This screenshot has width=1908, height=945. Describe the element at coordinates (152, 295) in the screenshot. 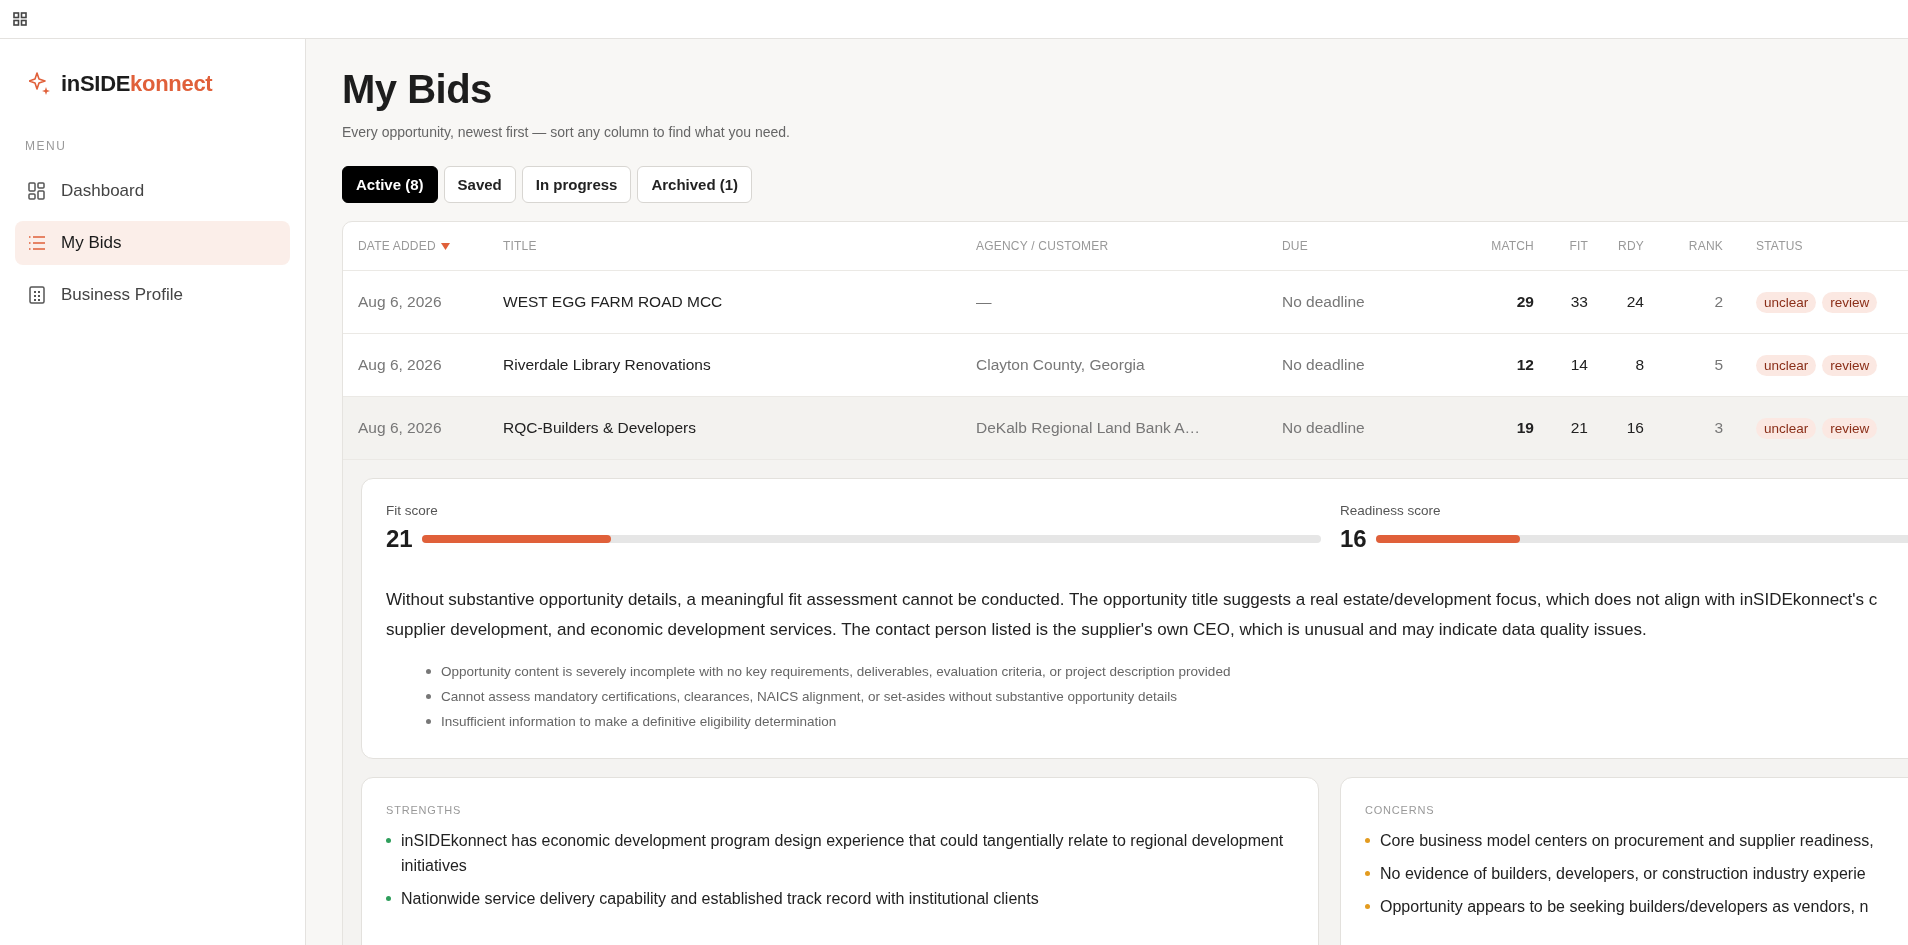

I see `sidebar-item: Business Profile` at that location.